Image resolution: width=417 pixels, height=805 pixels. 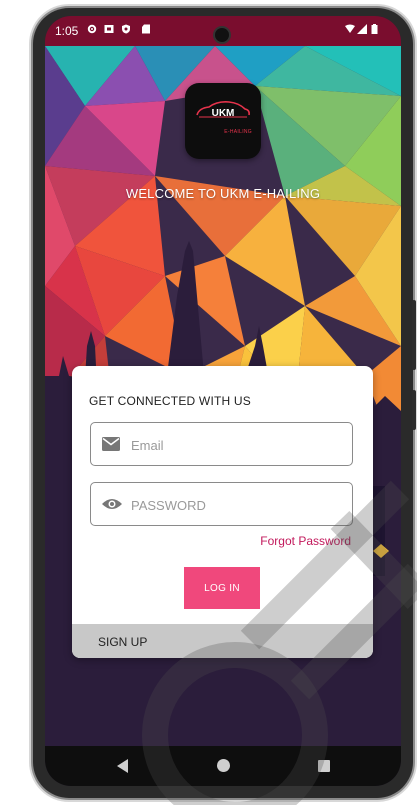 I want to click on settings-icon, so click(x=92, y=29).